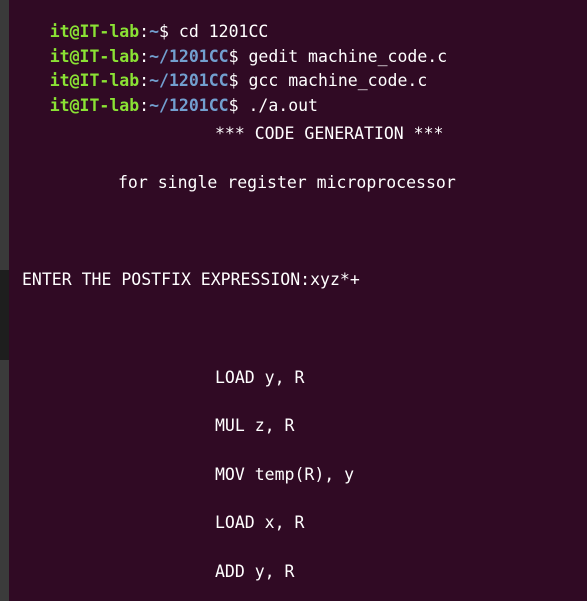 The width and height of the screenshot is (587, 601). What do you see at coordinates (139, 21) in the screenshot?
I see `prompt-line-1: it@IT-lab:~$ cd 1201CC` at bounding box center [139, 21].